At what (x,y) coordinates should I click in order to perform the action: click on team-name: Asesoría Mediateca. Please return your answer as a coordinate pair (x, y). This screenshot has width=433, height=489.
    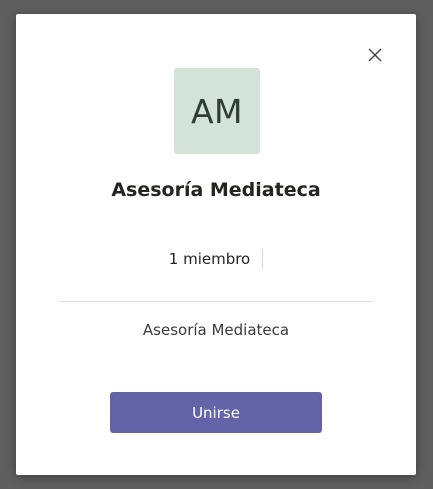
    Looking at the image, I should click on (216, 190).